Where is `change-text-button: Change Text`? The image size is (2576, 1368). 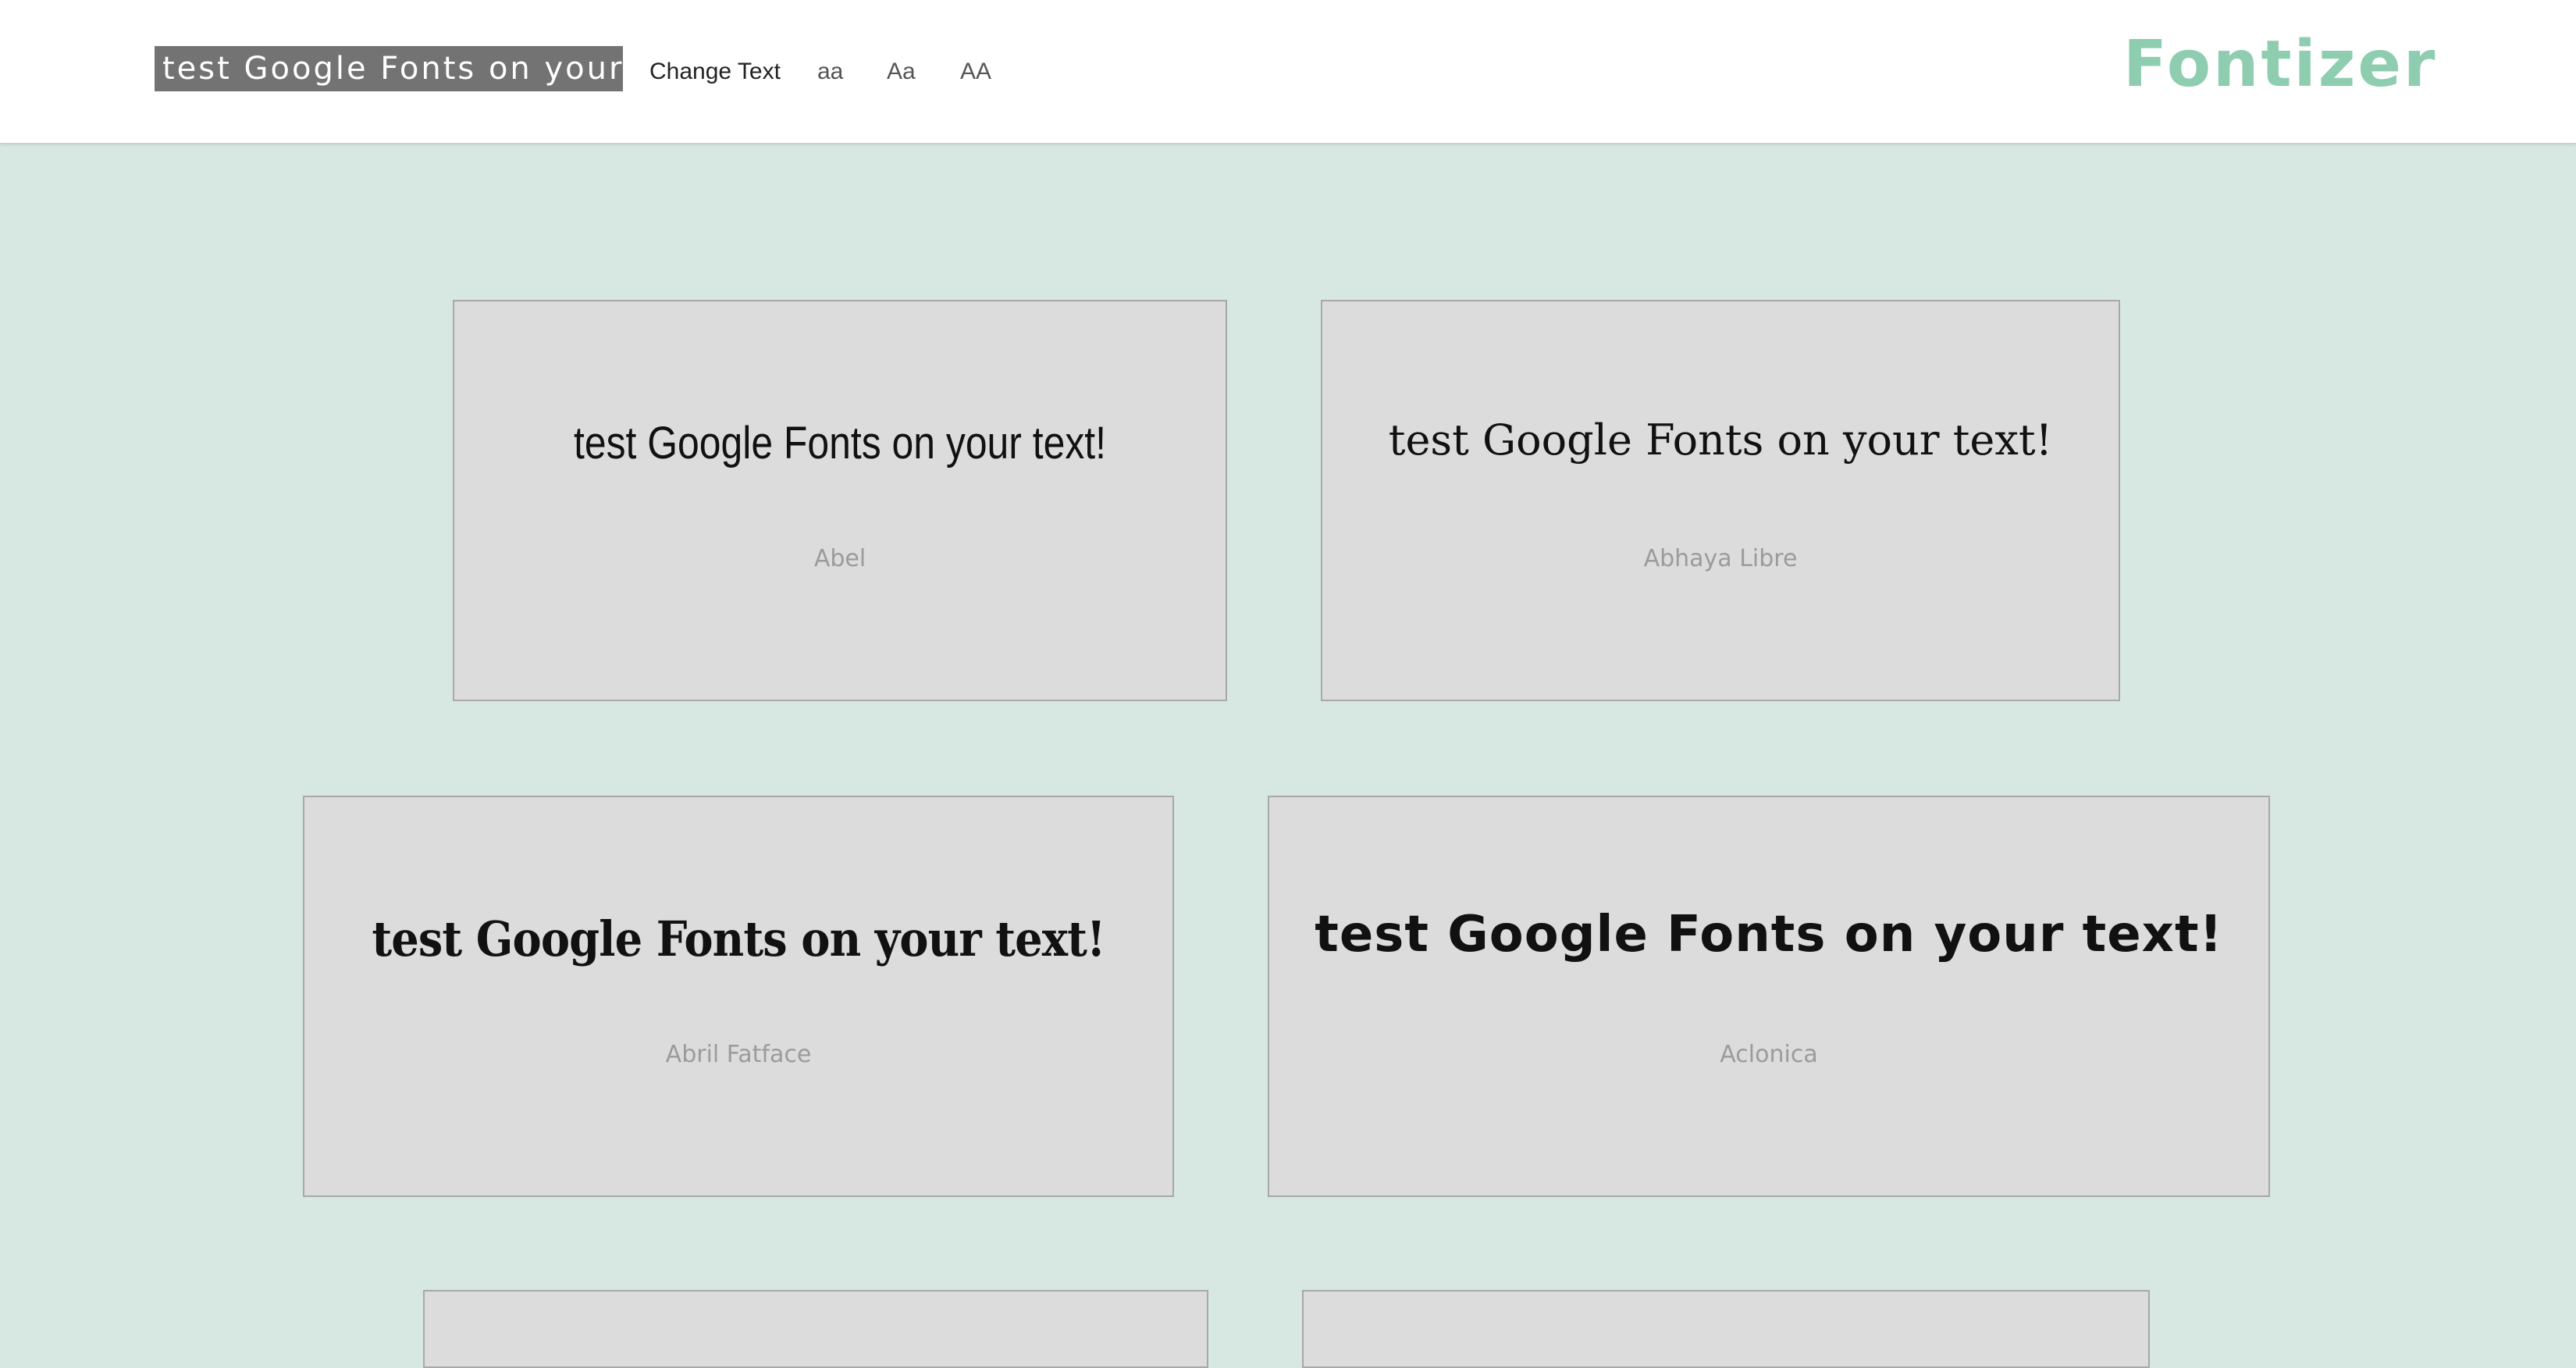
change-text-button: Change Text is located at coordinates (715, 72).